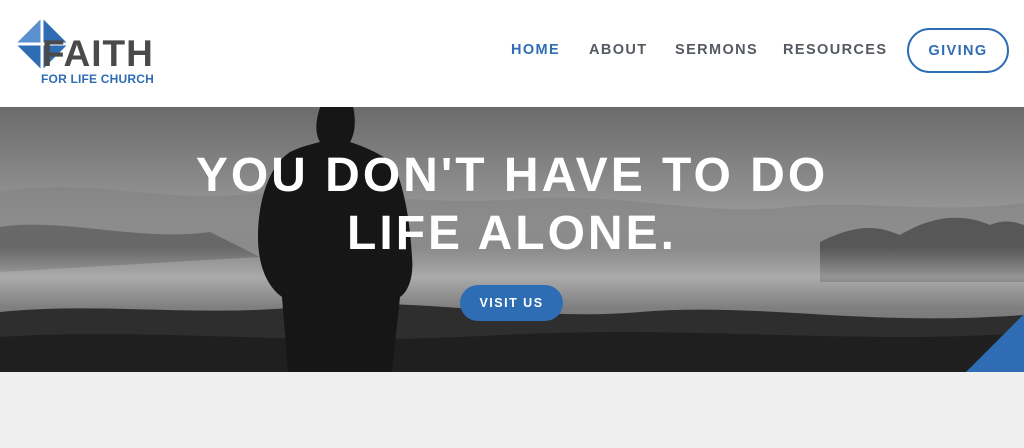  What do you see at coordinates (98, 53) in the screenshot?
I see `logo-wordmark: FAITH` at bounding box center [98, 53].